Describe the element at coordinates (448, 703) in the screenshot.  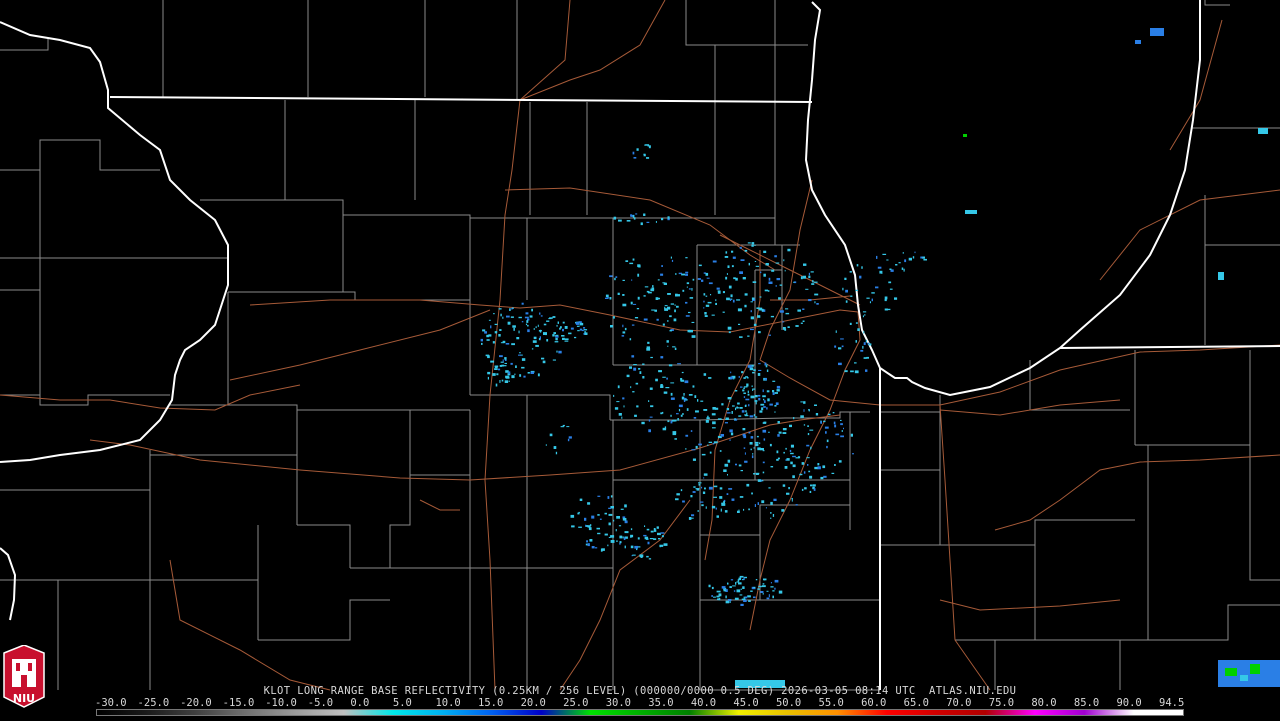
I see `scale-label: 10.0` at that location.